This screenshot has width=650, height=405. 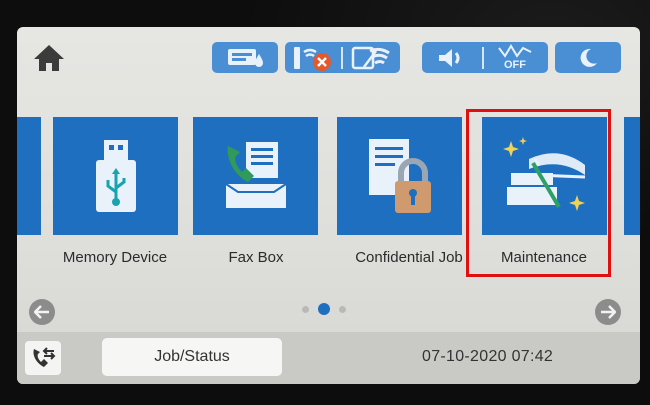 I want to click on scroll-left-button, so click(x=42, y=312).